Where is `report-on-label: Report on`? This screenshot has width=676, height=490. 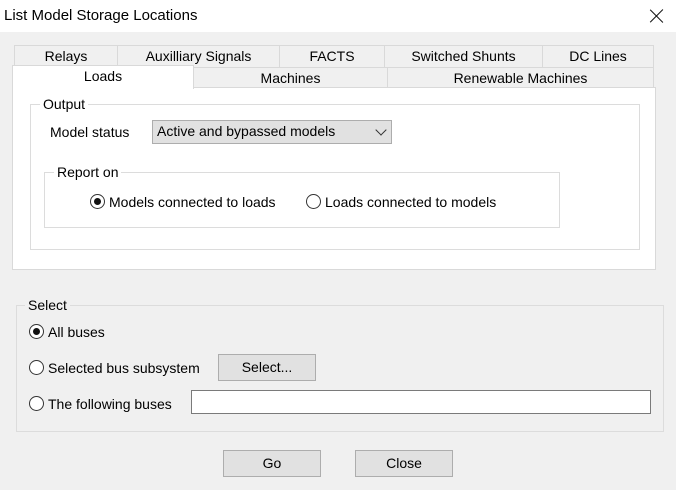
report-on-label: Report on is located at coordinates (88, 172).